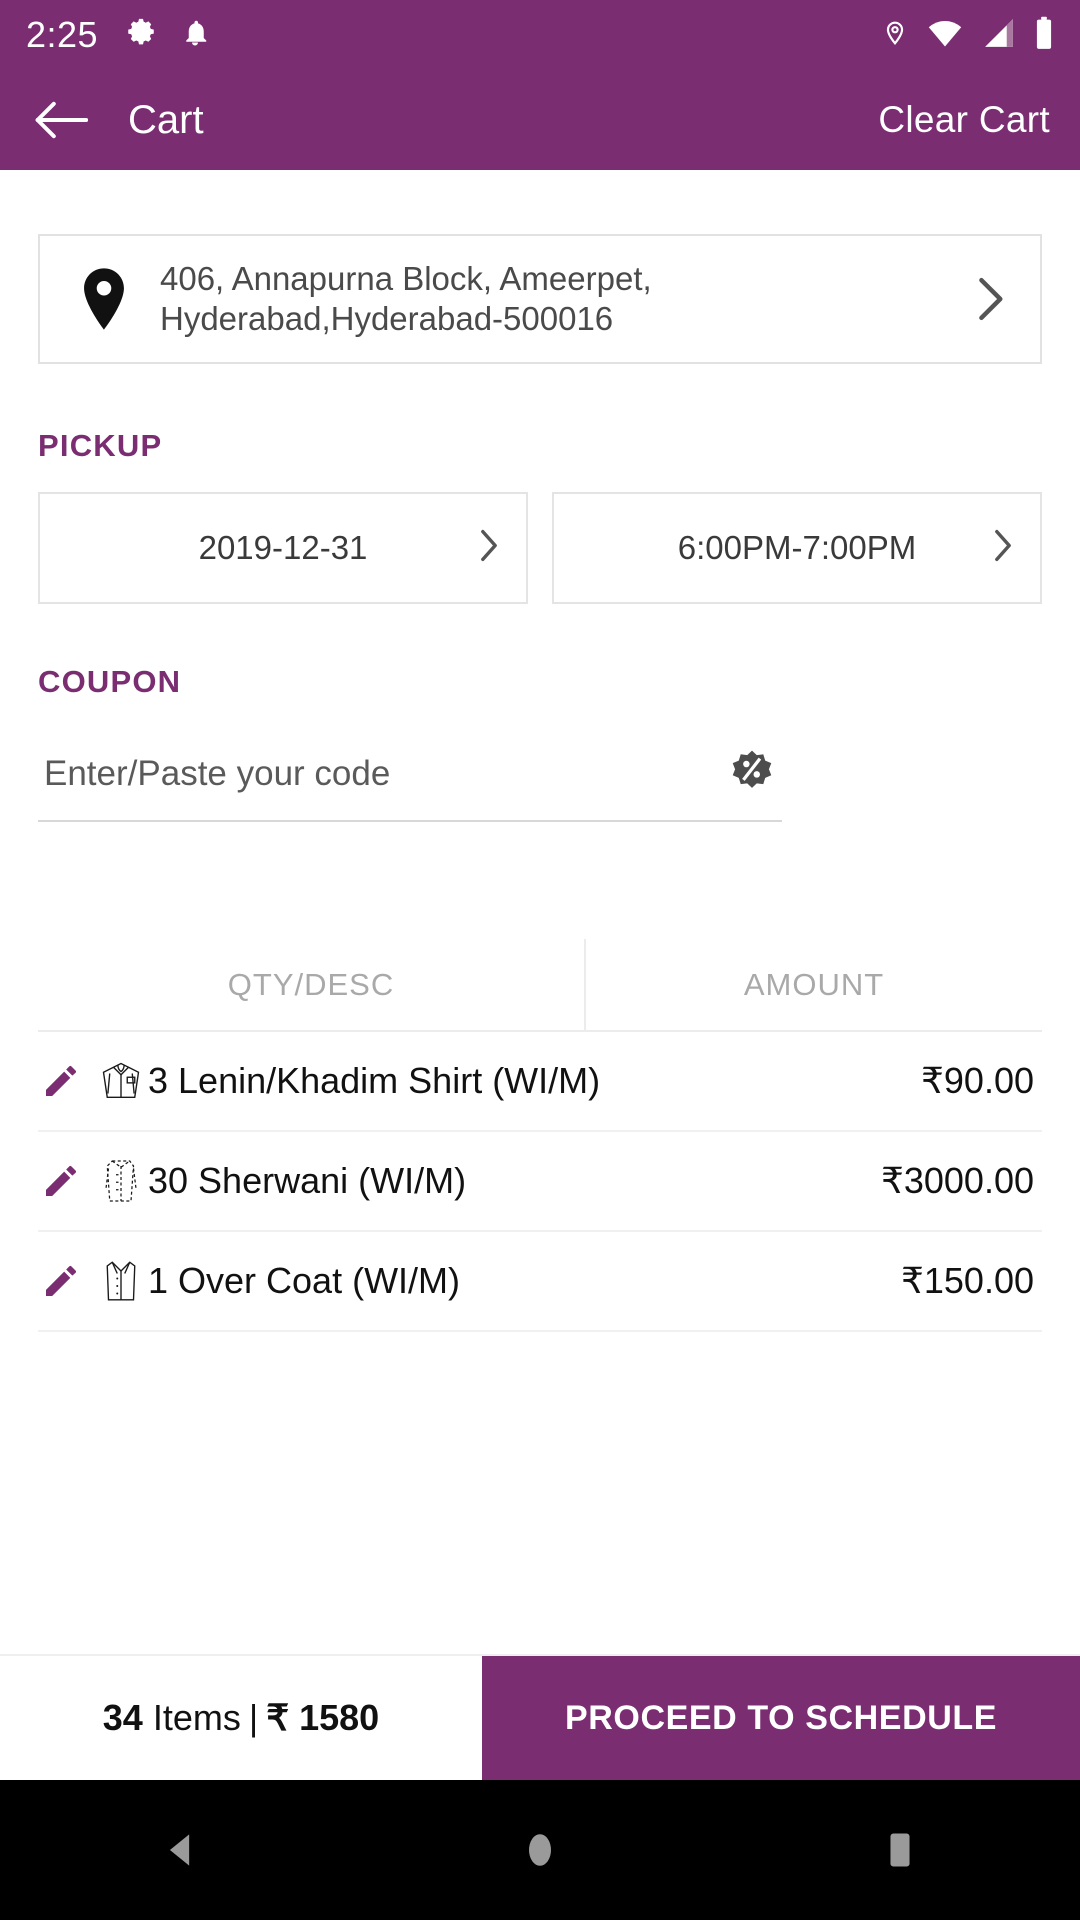 The width and height of the screenshot is (1080, 1920). I want to click on status-right-icons, so click(968, 35).